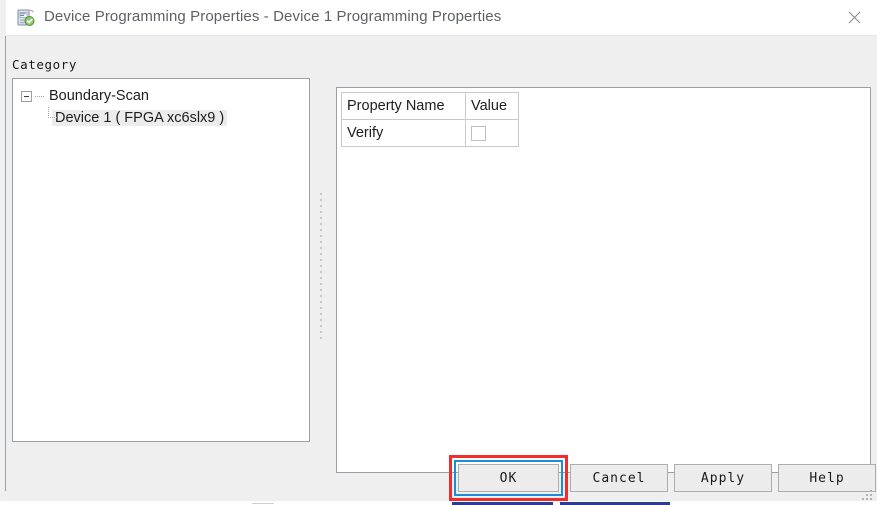  Describe the element at coordinates (26, 18) in the screenshot. I see `device-programming-icon` at that location.